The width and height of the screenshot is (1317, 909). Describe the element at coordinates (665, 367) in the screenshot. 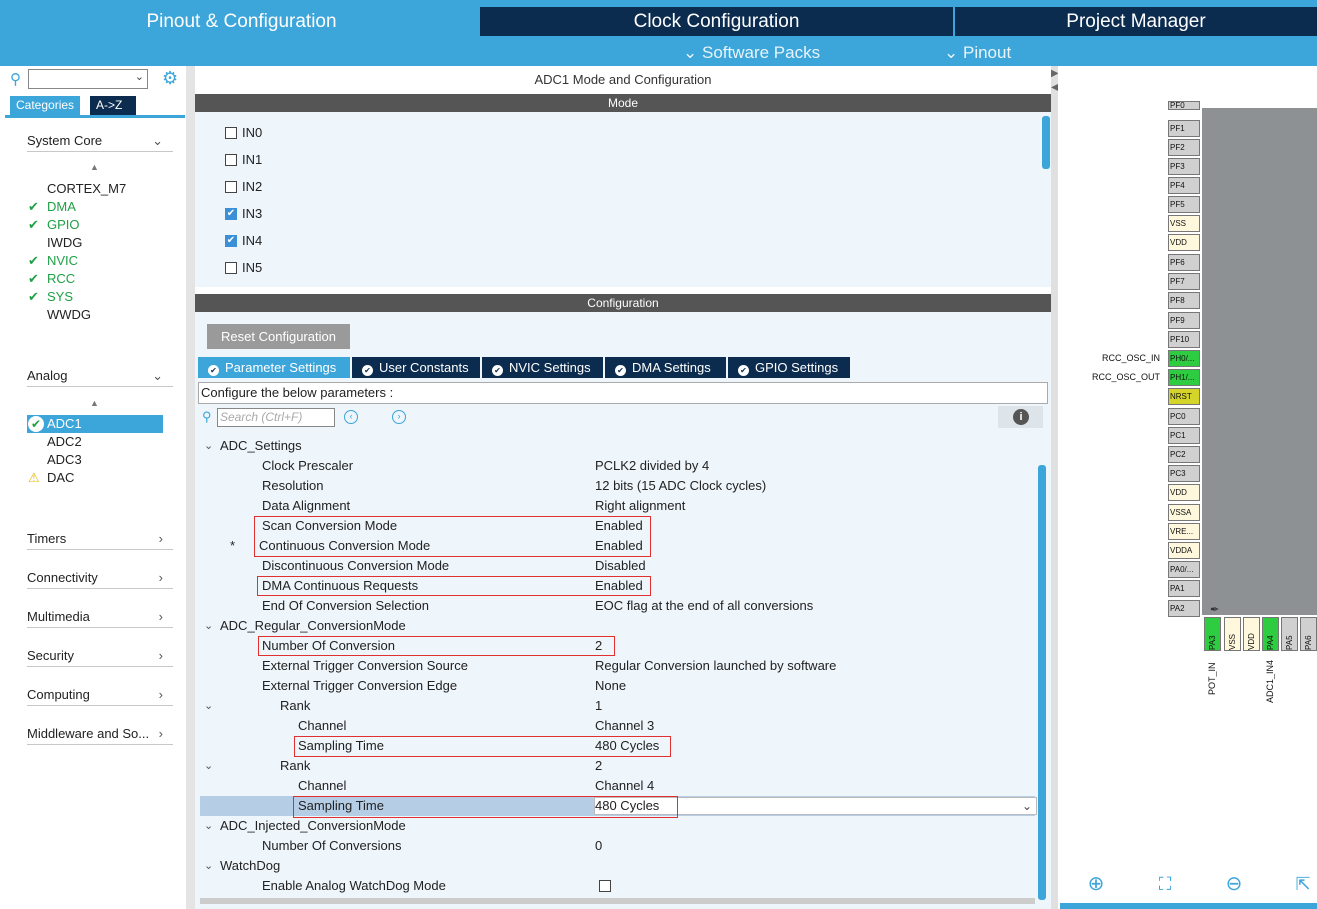

I see `tab-dma-settings: ✔ DMA Settings` at that location.